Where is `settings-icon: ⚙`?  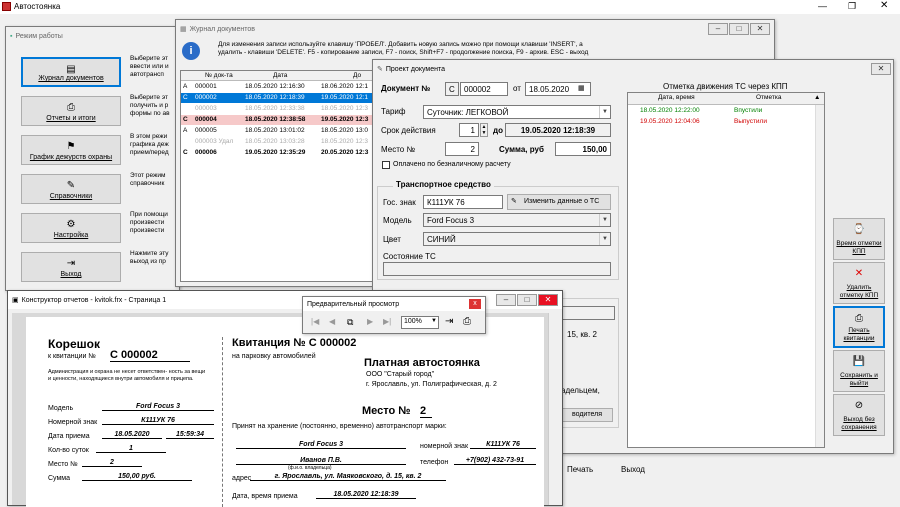
settings-icon: ⚙ is located at coordinates (71, 224).